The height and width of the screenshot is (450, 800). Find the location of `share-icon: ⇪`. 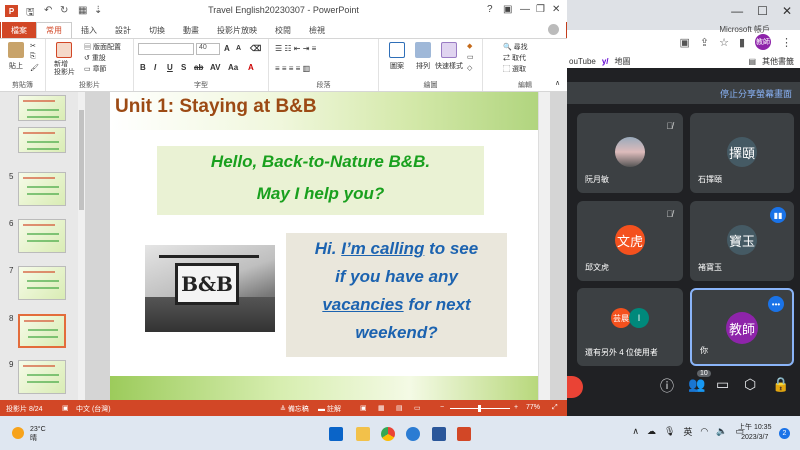

share-icon: ⇪ is located at coordinates (704, 42).